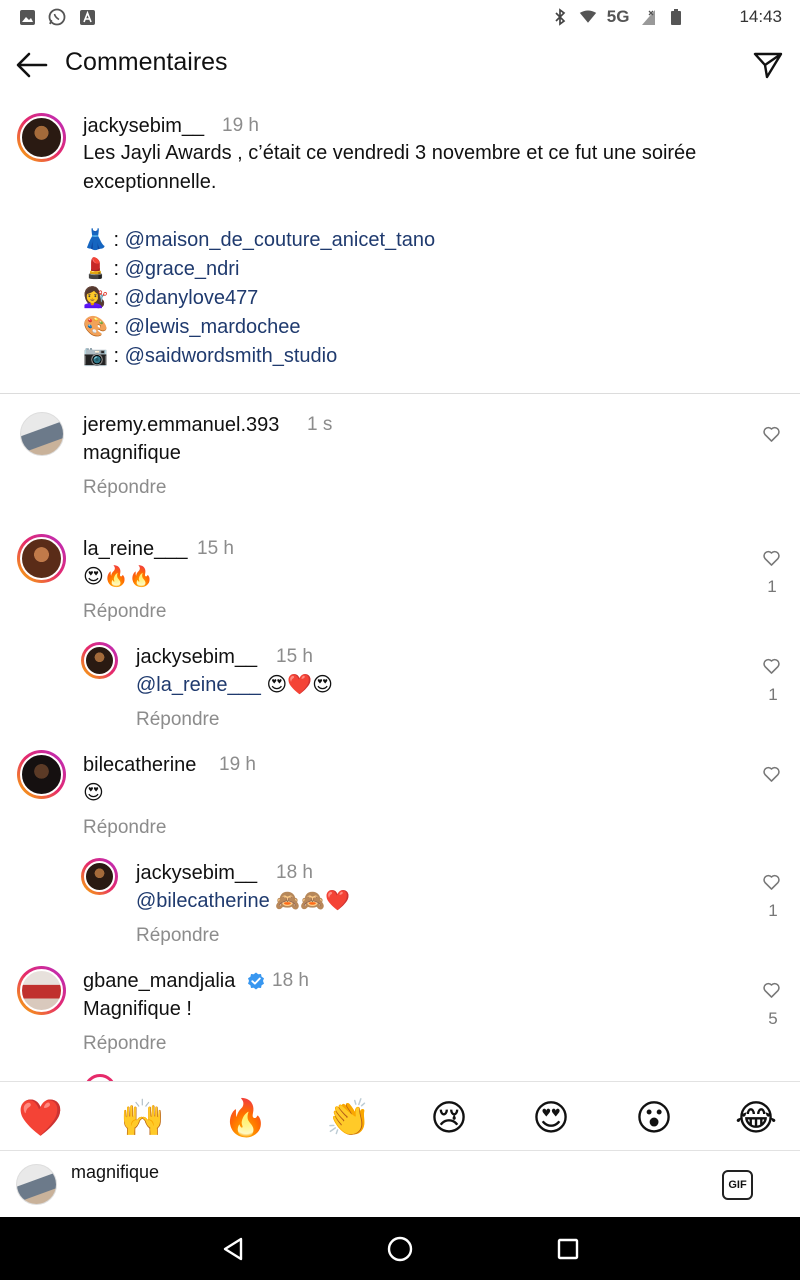  Describe the element at coordinates (36, 1184) in the screenshot. I see `own-avatar` at that location.